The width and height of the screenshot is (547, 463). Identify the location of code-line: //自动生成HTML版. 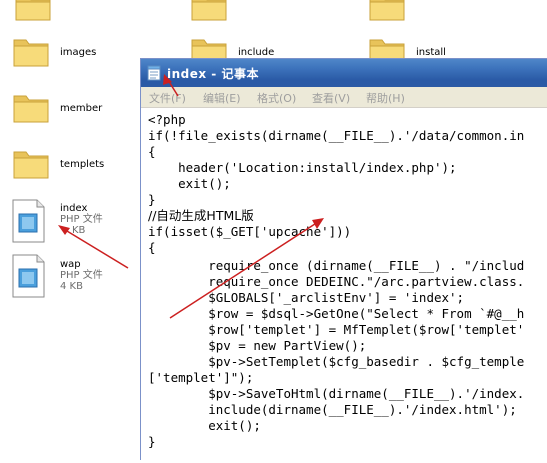
(201, 215).